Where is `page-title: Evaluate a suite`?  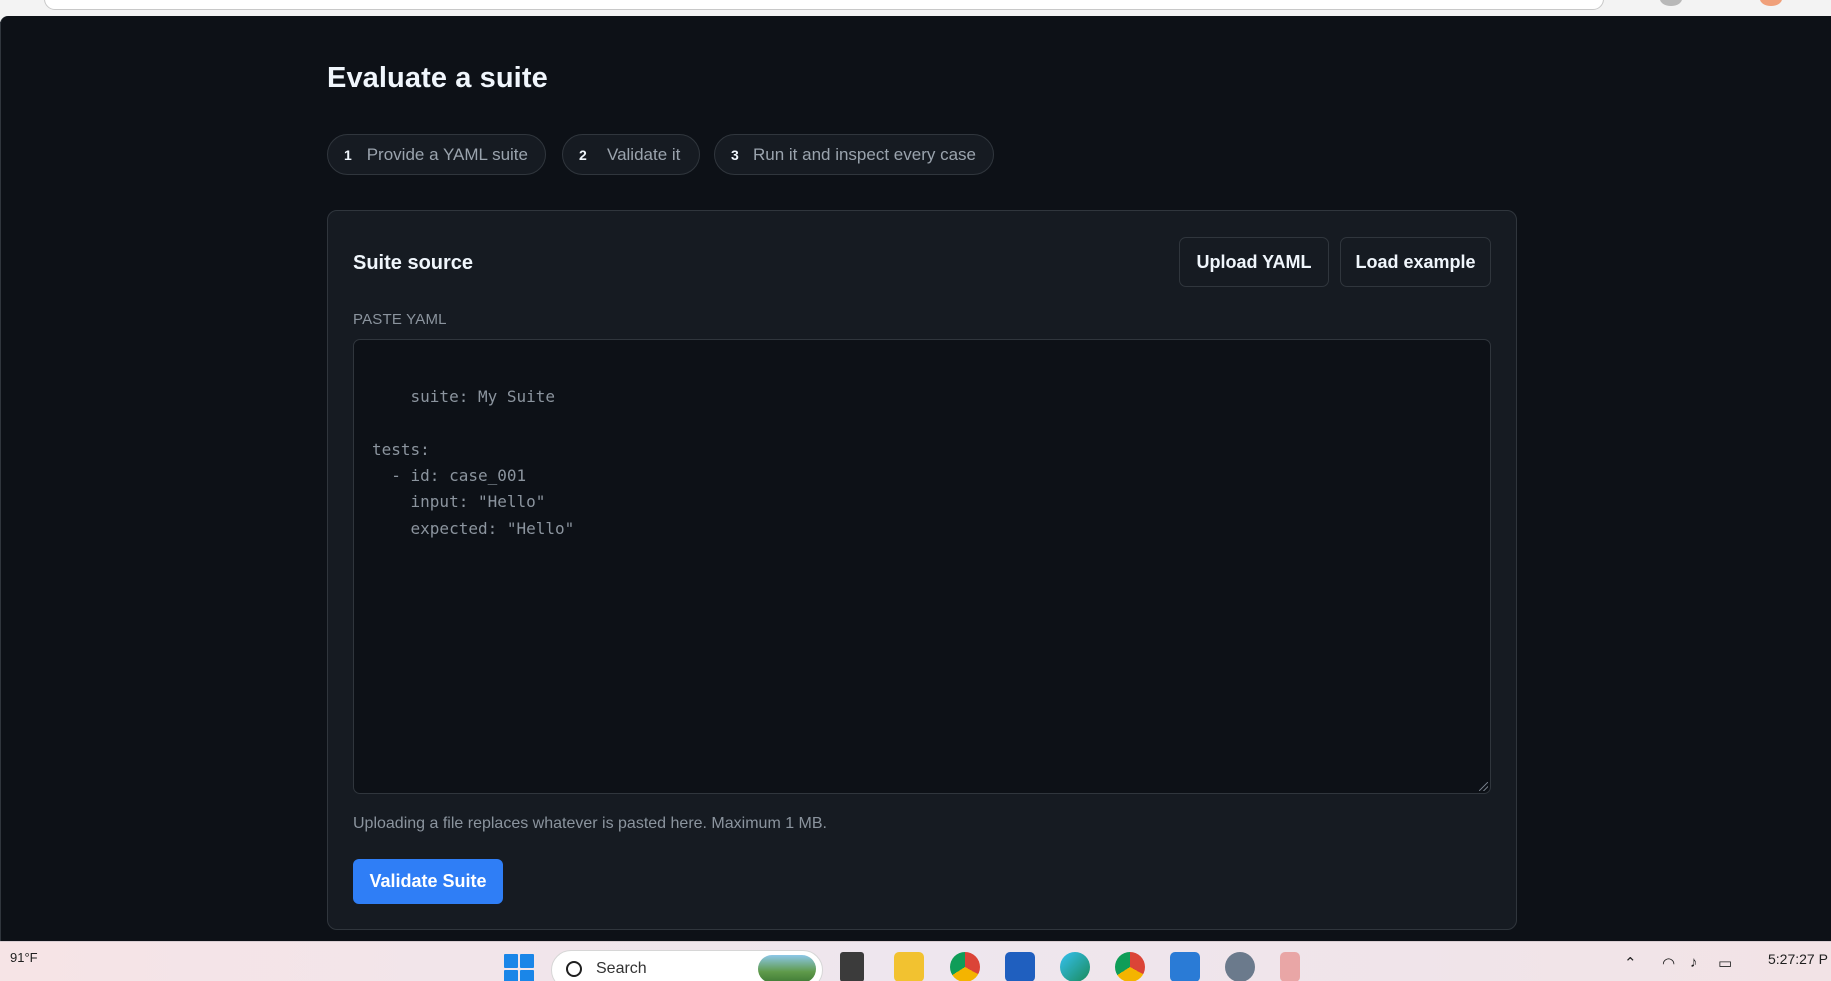
page-title: Evaluate a suite is located at coordinates (437, 78).